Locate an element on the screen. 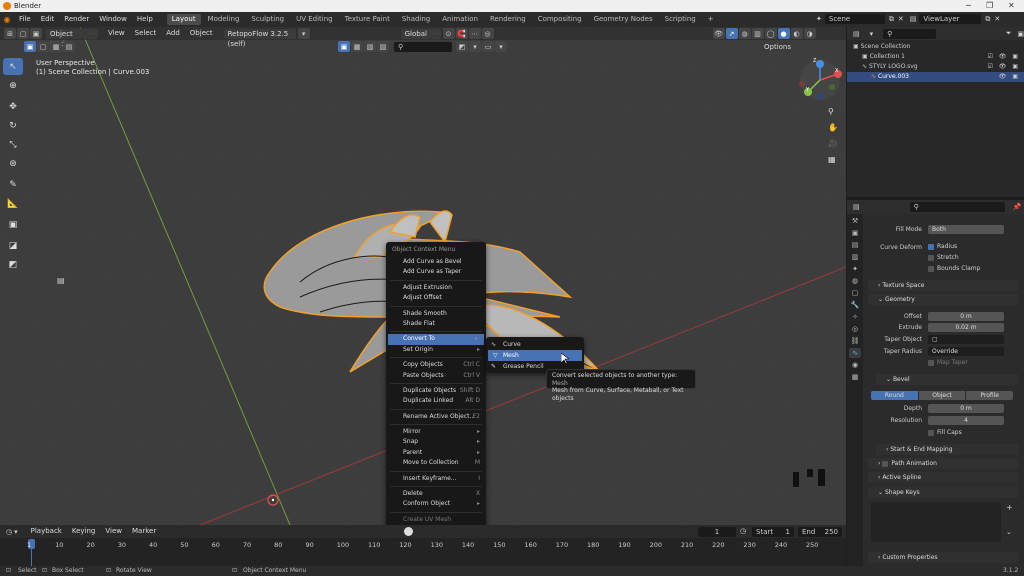  preview-range-icon: ◷ is located at coordinates (743, 531).